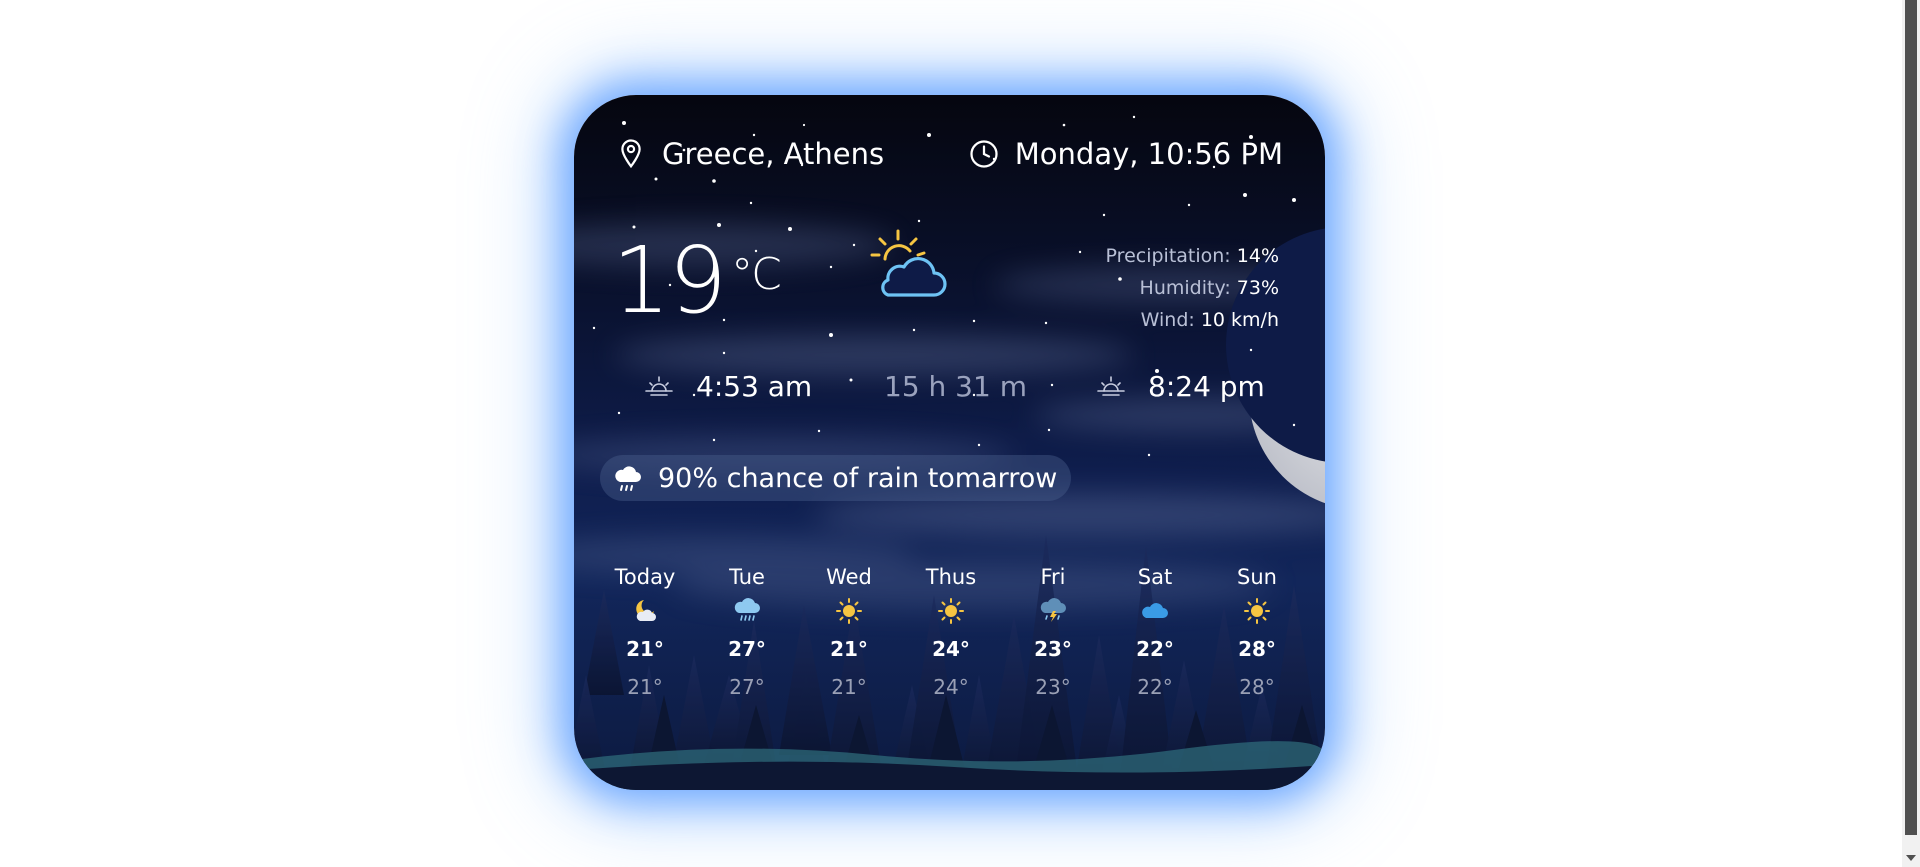  I want to click on sunset: 8:24 pm, so click(1180, 386).